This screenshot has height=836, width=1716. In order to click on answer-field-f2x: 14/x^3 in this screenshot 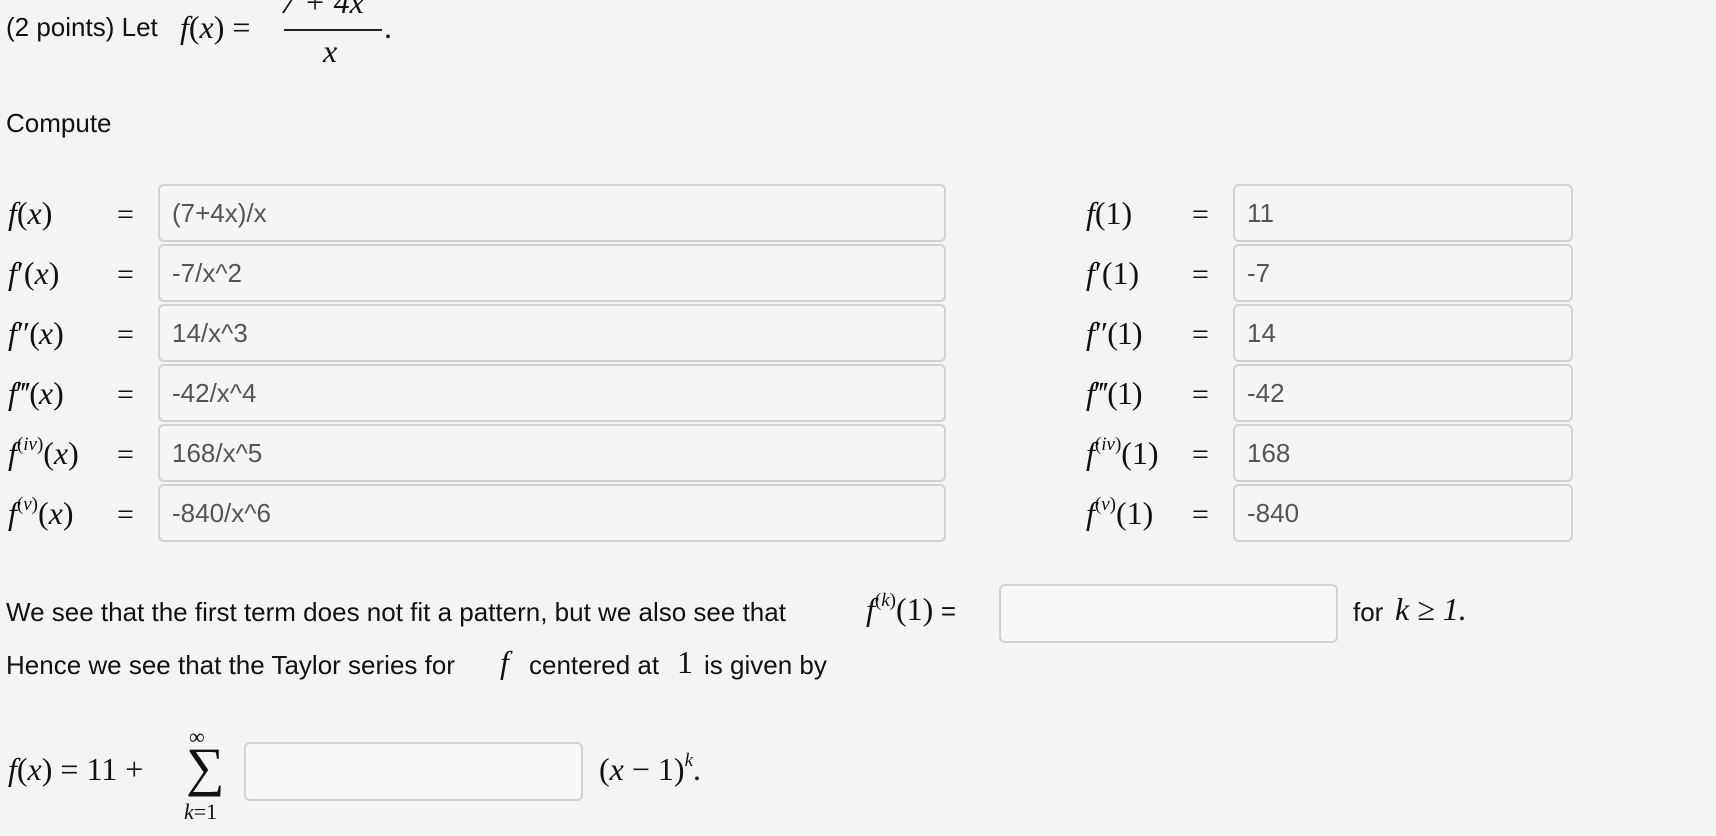, I will do `click(552, 333)`.